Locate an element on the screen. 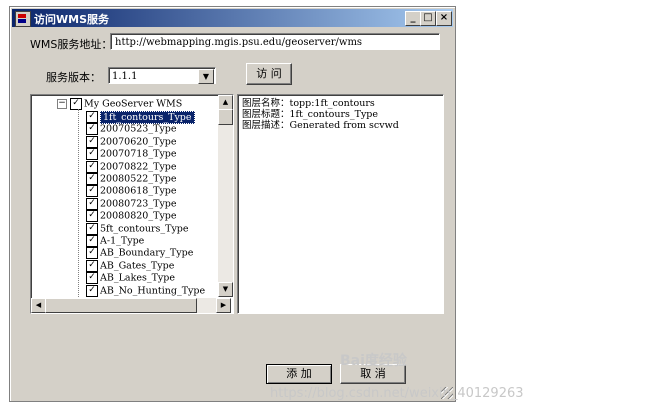 The width and height of the screenshot is (653, 414). maximize-button: □ is located at coordinates (428, 18).